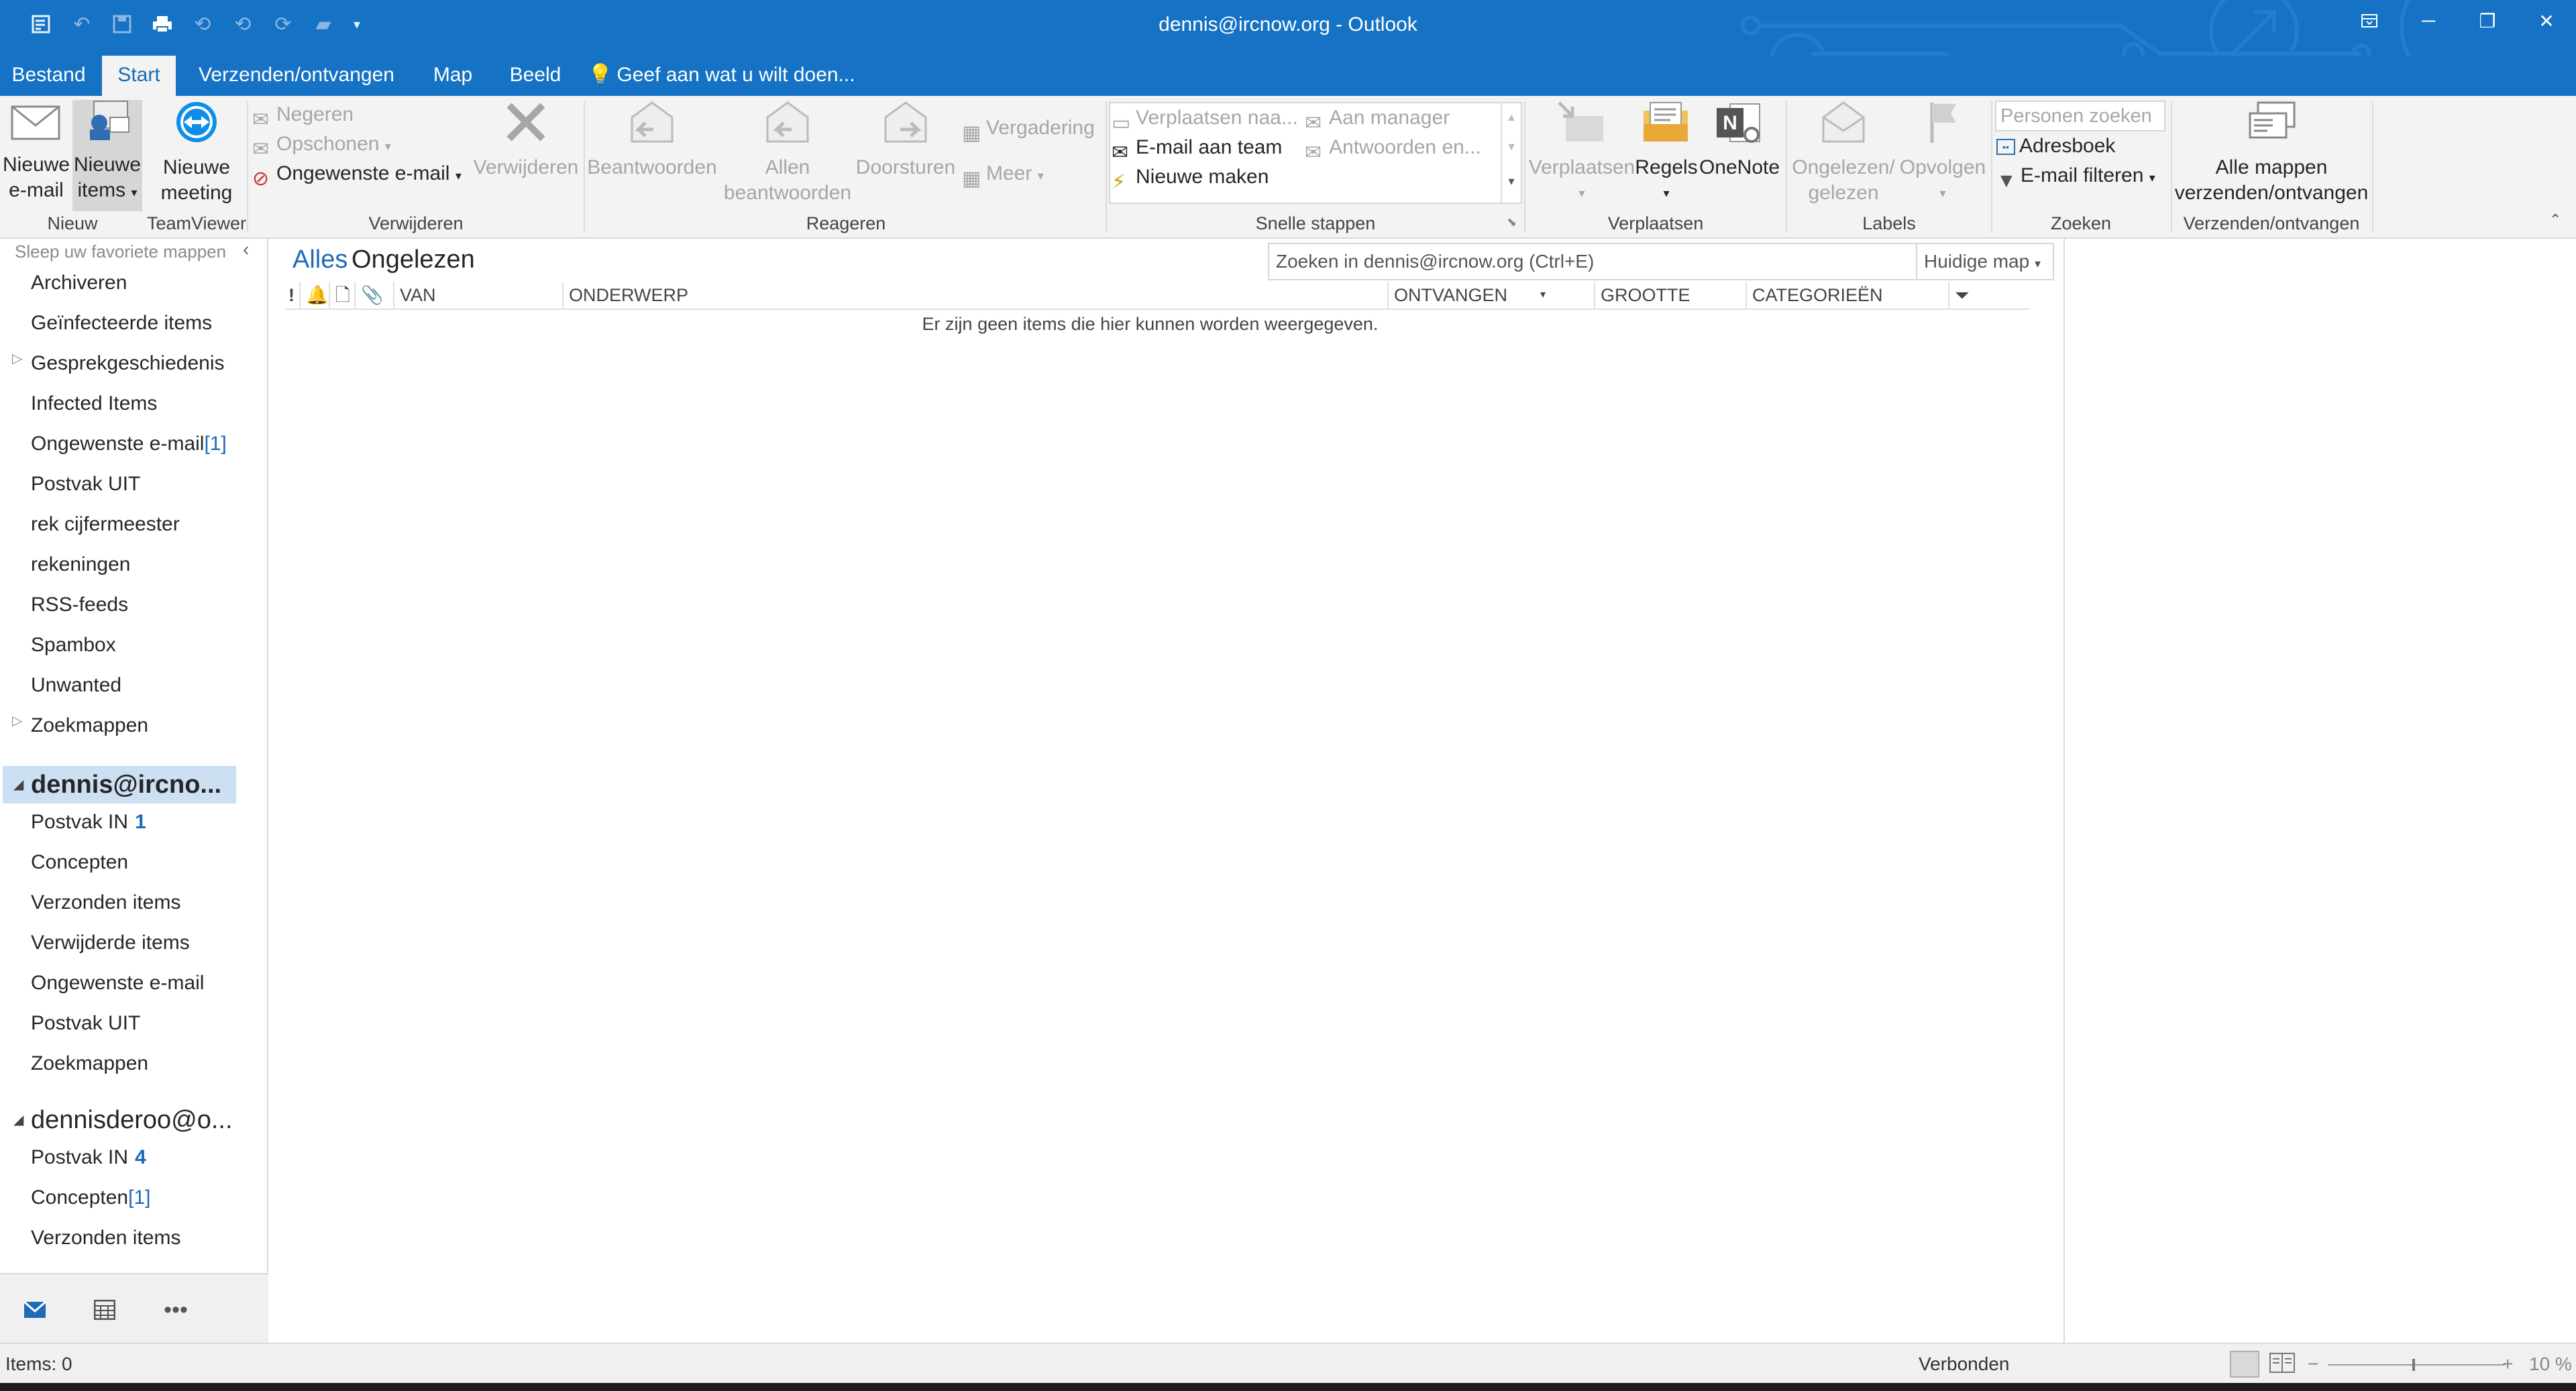 This screenshot has width=2576, height=1391. Describe the element at coordinates (2283, 1365) in the screenshot. I see `reading-view-icon` at that location.